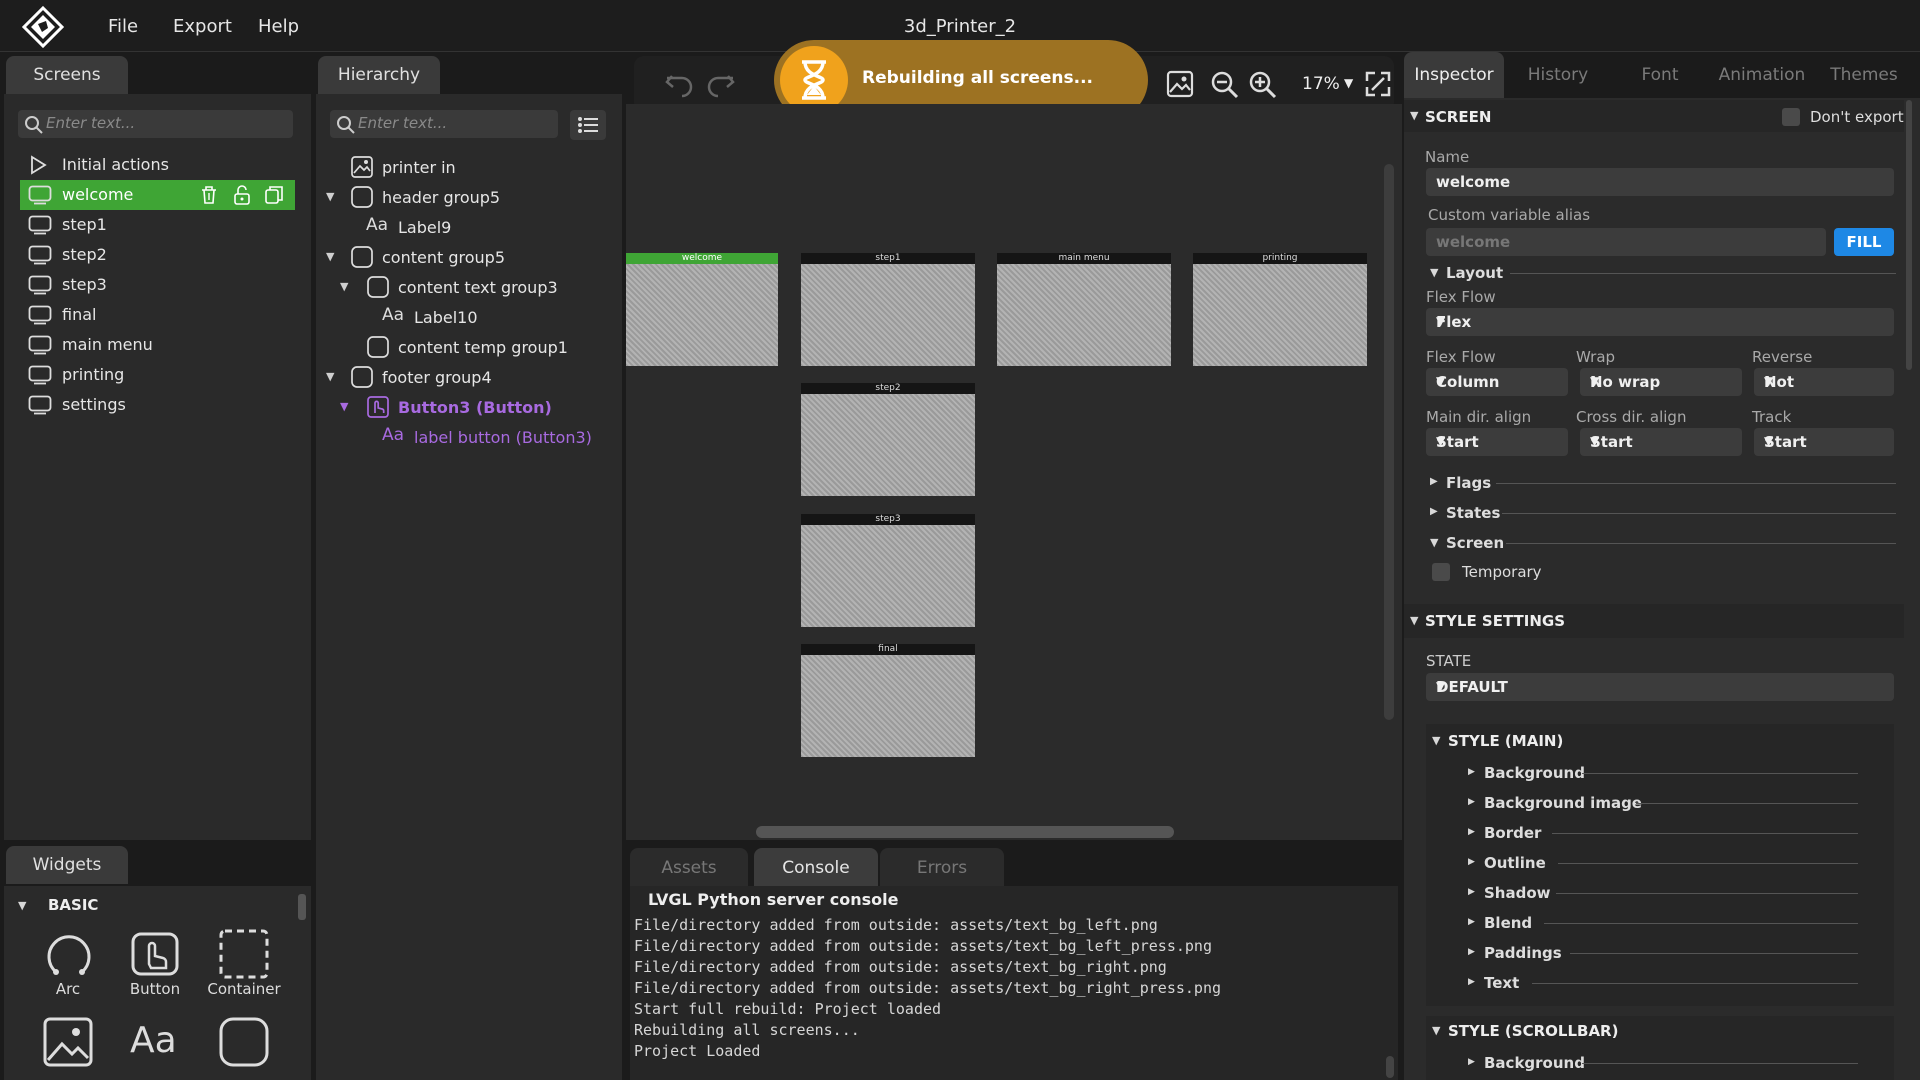 This screenshot has height=1080, width=1920. What do you see at coordinates (1864, 242) in the screenshot?
I see `fill-button: FILL` at bounding box center [1864, 242].